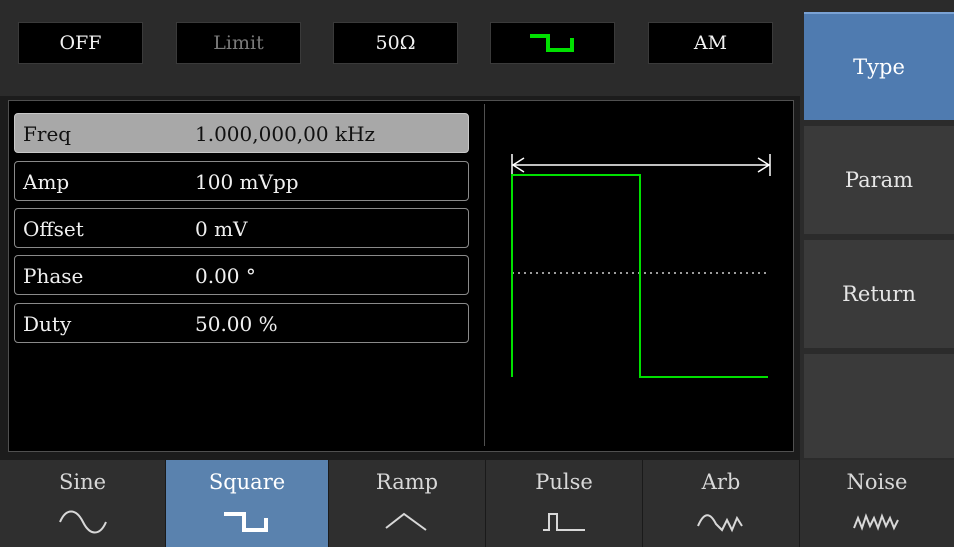 This screenshot has height=547, width=954. What do you see at coordinates (247, 503) in the screenshot?
I see `func-square: Square` at bounding box center [247, 503].